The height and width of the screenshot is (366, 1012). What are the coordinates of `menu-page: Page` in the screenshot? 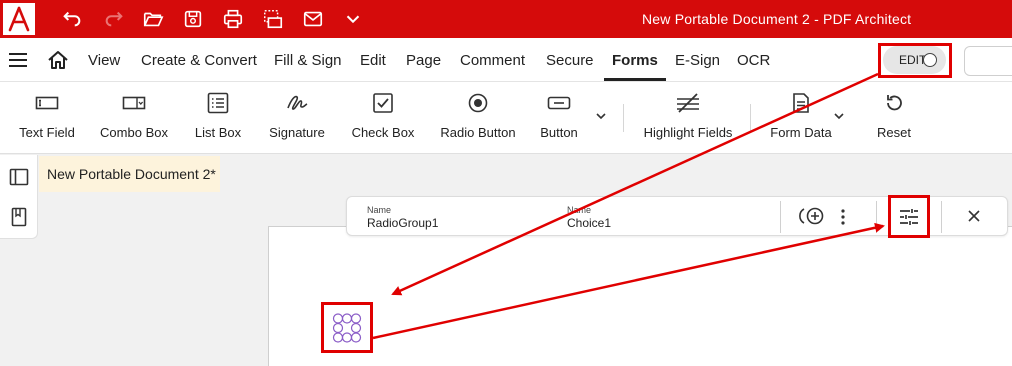 It's located at (423, 60).